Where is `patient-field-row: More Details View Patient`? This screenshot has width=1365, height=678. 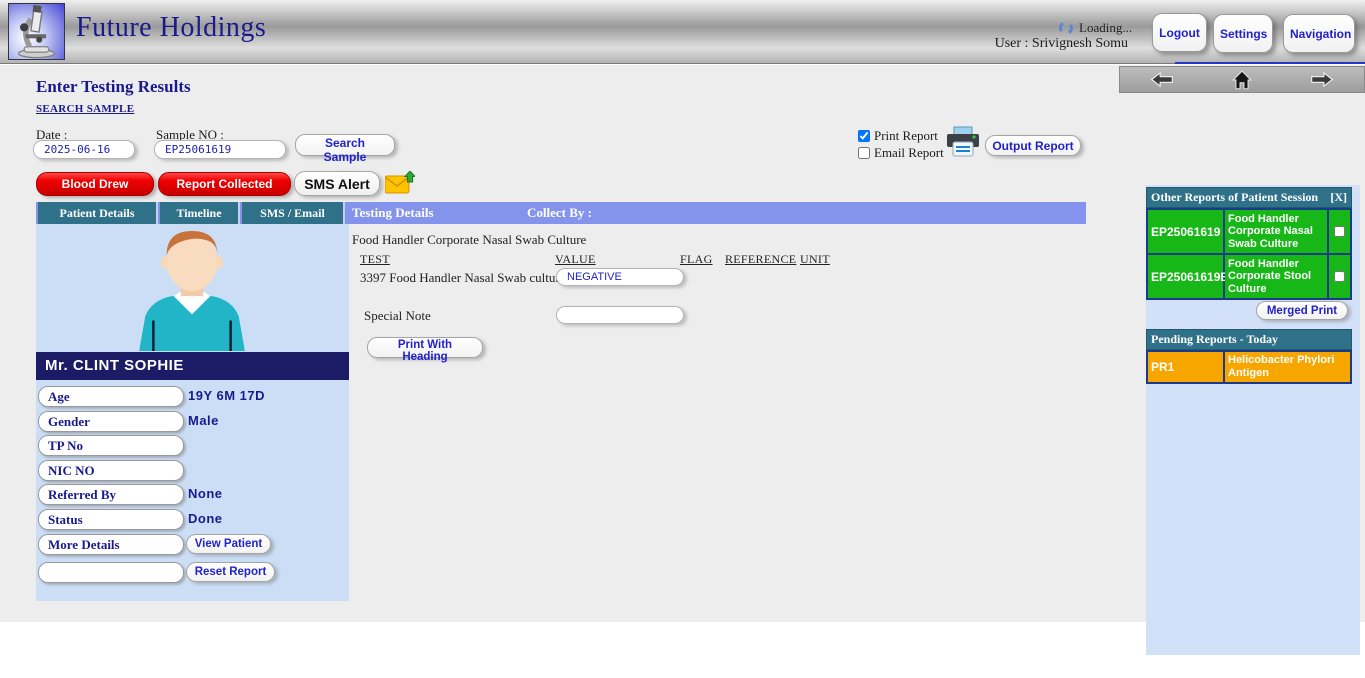 patient-field-row: More Details View Patient is located at coordinates (192, 544).